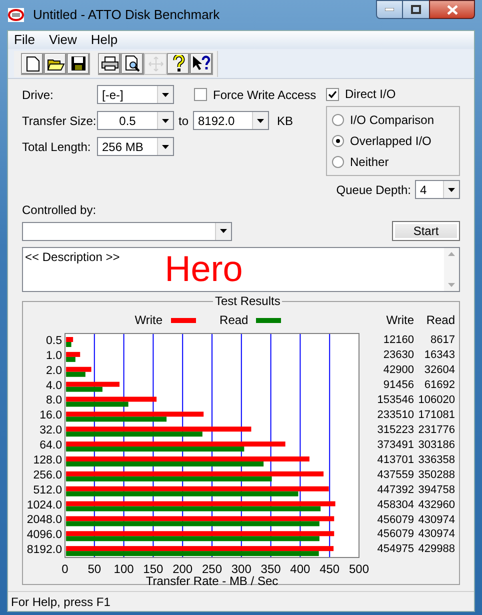 This screenshot has height=615, width=482. What do you see at coordinates (203, 269) in the screenshot?
I see `overlay-label: Hero` at bounding box center [203, 269].